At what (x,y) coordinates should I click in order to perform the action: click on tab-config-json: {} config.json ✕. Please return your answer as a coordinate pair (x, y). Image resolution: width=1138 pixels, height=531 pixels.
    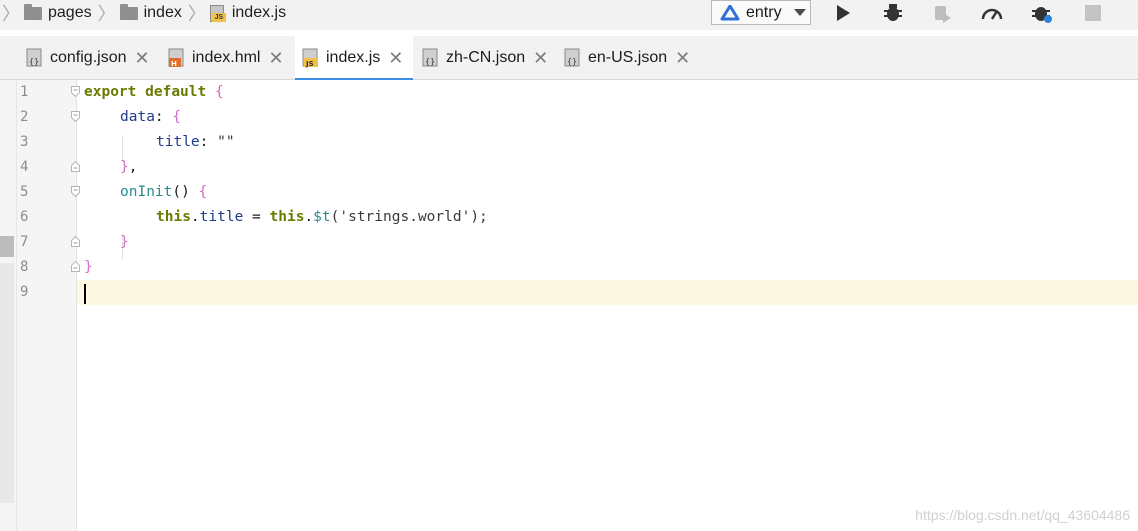
    Looking at the image, I should click on (88, 58).